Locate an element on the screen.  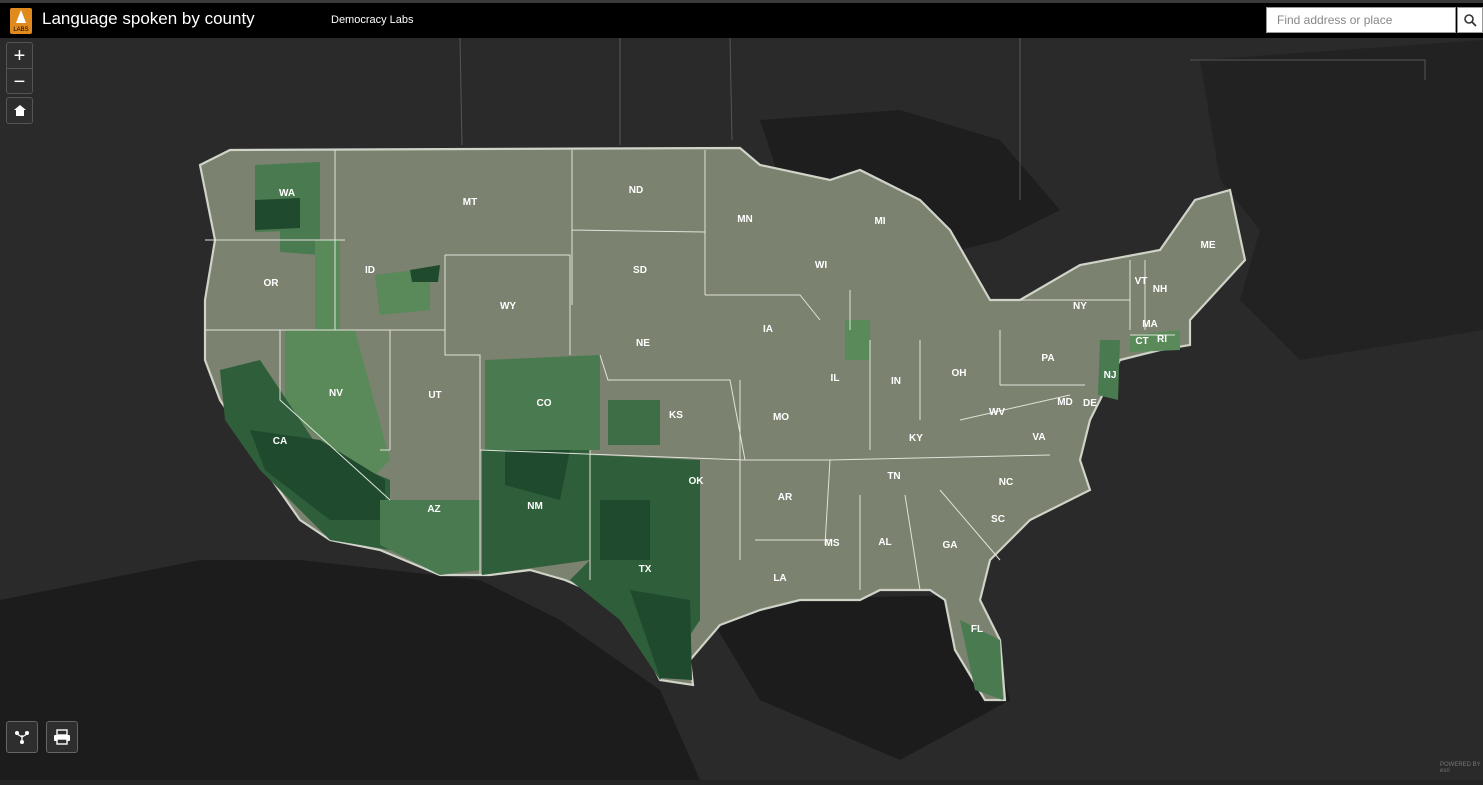
state-label-mt: MT is located at coordinates (470, 202).